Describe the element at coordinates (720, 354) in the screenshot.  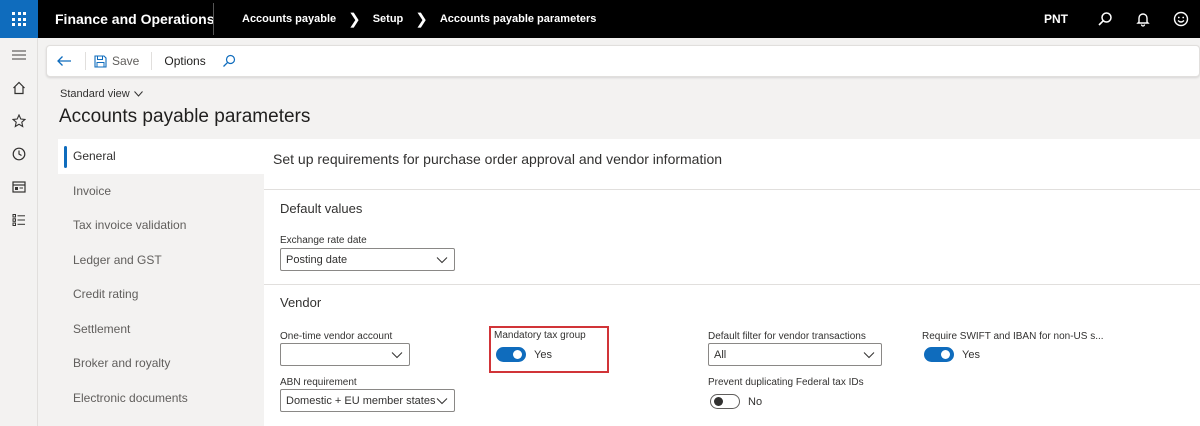
I see `default-filter-value: All` at that location.